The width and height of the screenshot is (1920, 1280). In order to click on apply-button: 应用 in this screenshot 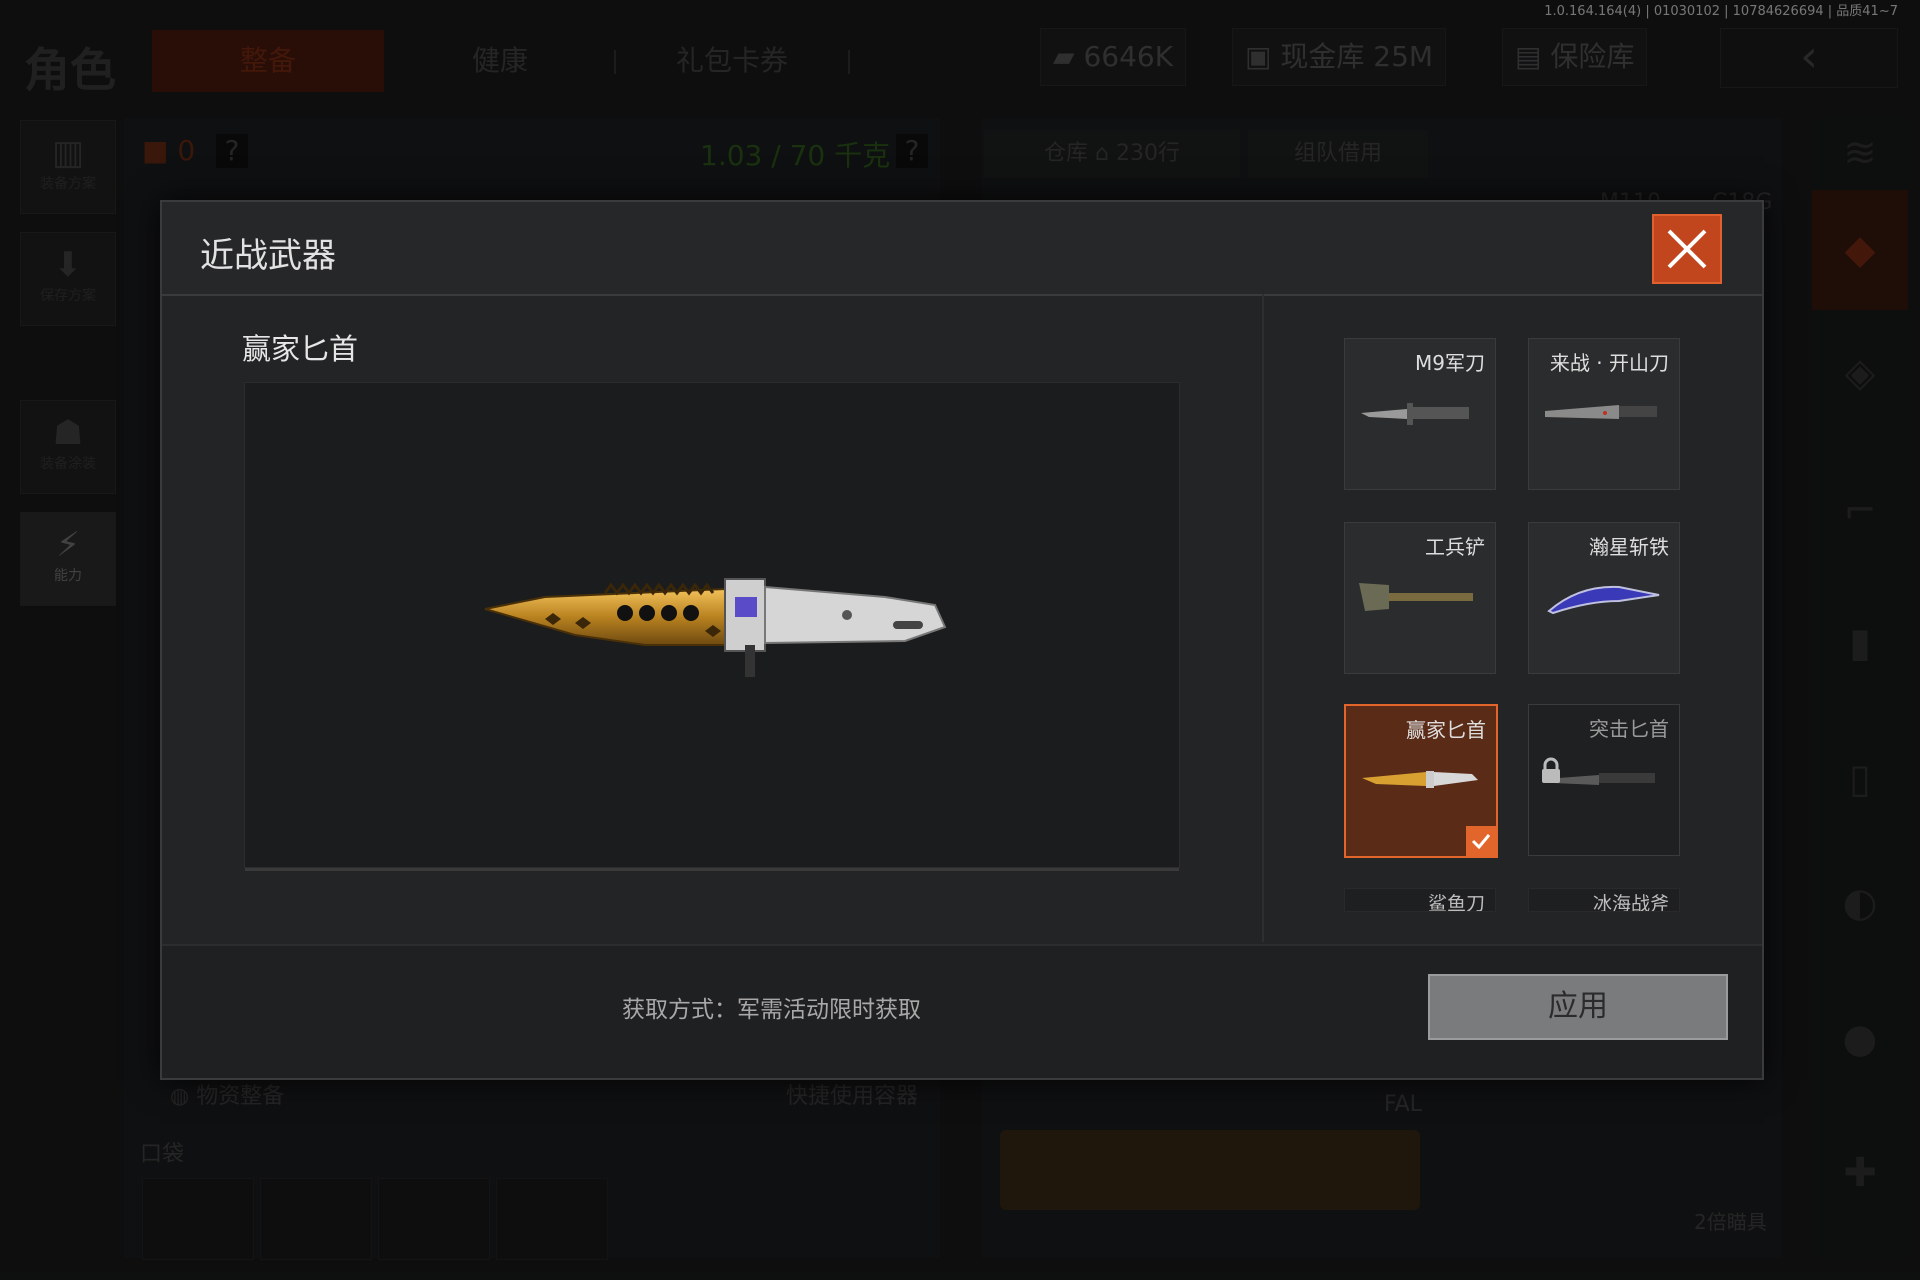, I will do `click(1578, 1007)`.